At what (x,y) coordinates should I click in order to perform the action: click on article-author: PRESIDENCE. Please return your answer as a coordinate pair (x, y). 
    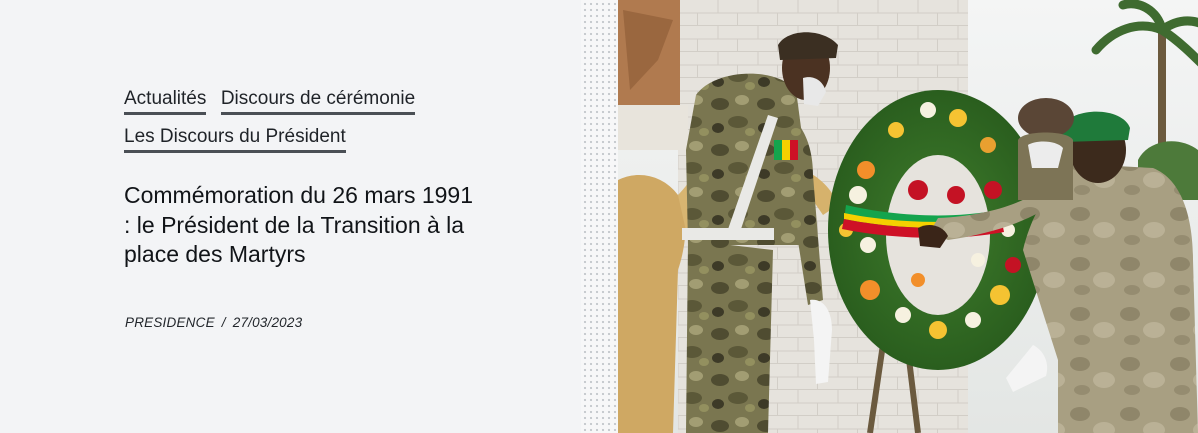
    Looking at the image, I should click on (170, 322).